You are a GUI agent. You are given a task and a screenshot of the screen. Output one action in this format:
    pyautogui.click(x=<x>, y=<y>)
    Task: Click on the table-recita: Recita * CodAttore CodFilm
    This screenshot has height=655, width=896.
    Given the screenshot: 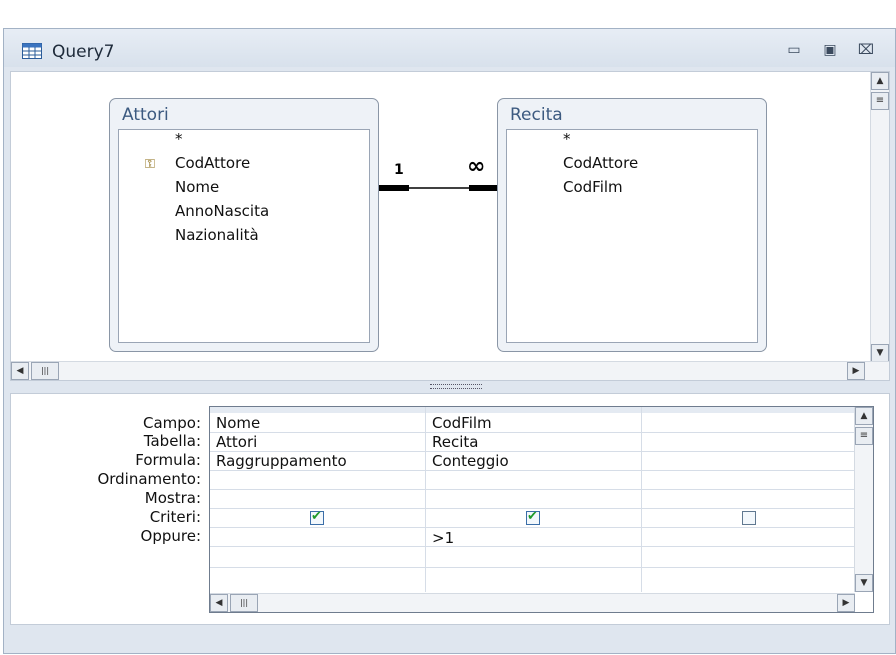 What is the action you would take?
    pyautogui.click(x=632, y=225)
    